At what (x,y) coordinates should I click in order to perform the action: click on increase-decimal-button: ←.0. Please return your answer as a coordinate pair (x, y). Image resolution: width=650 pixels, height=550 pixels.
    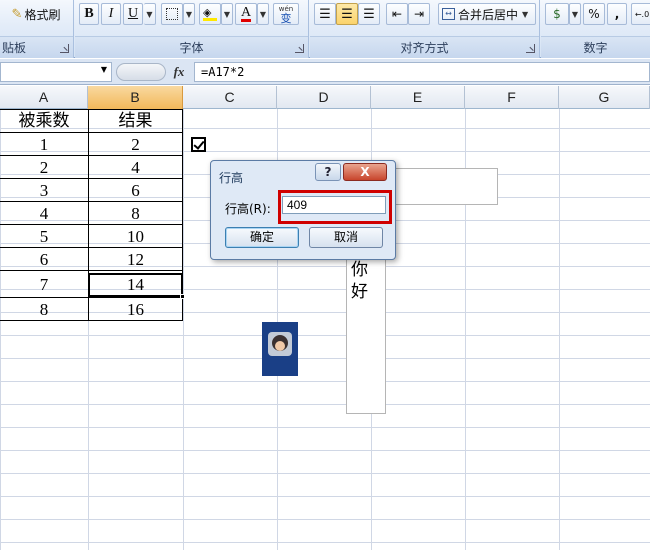
    Looking at the image, I should click on (640, 14).